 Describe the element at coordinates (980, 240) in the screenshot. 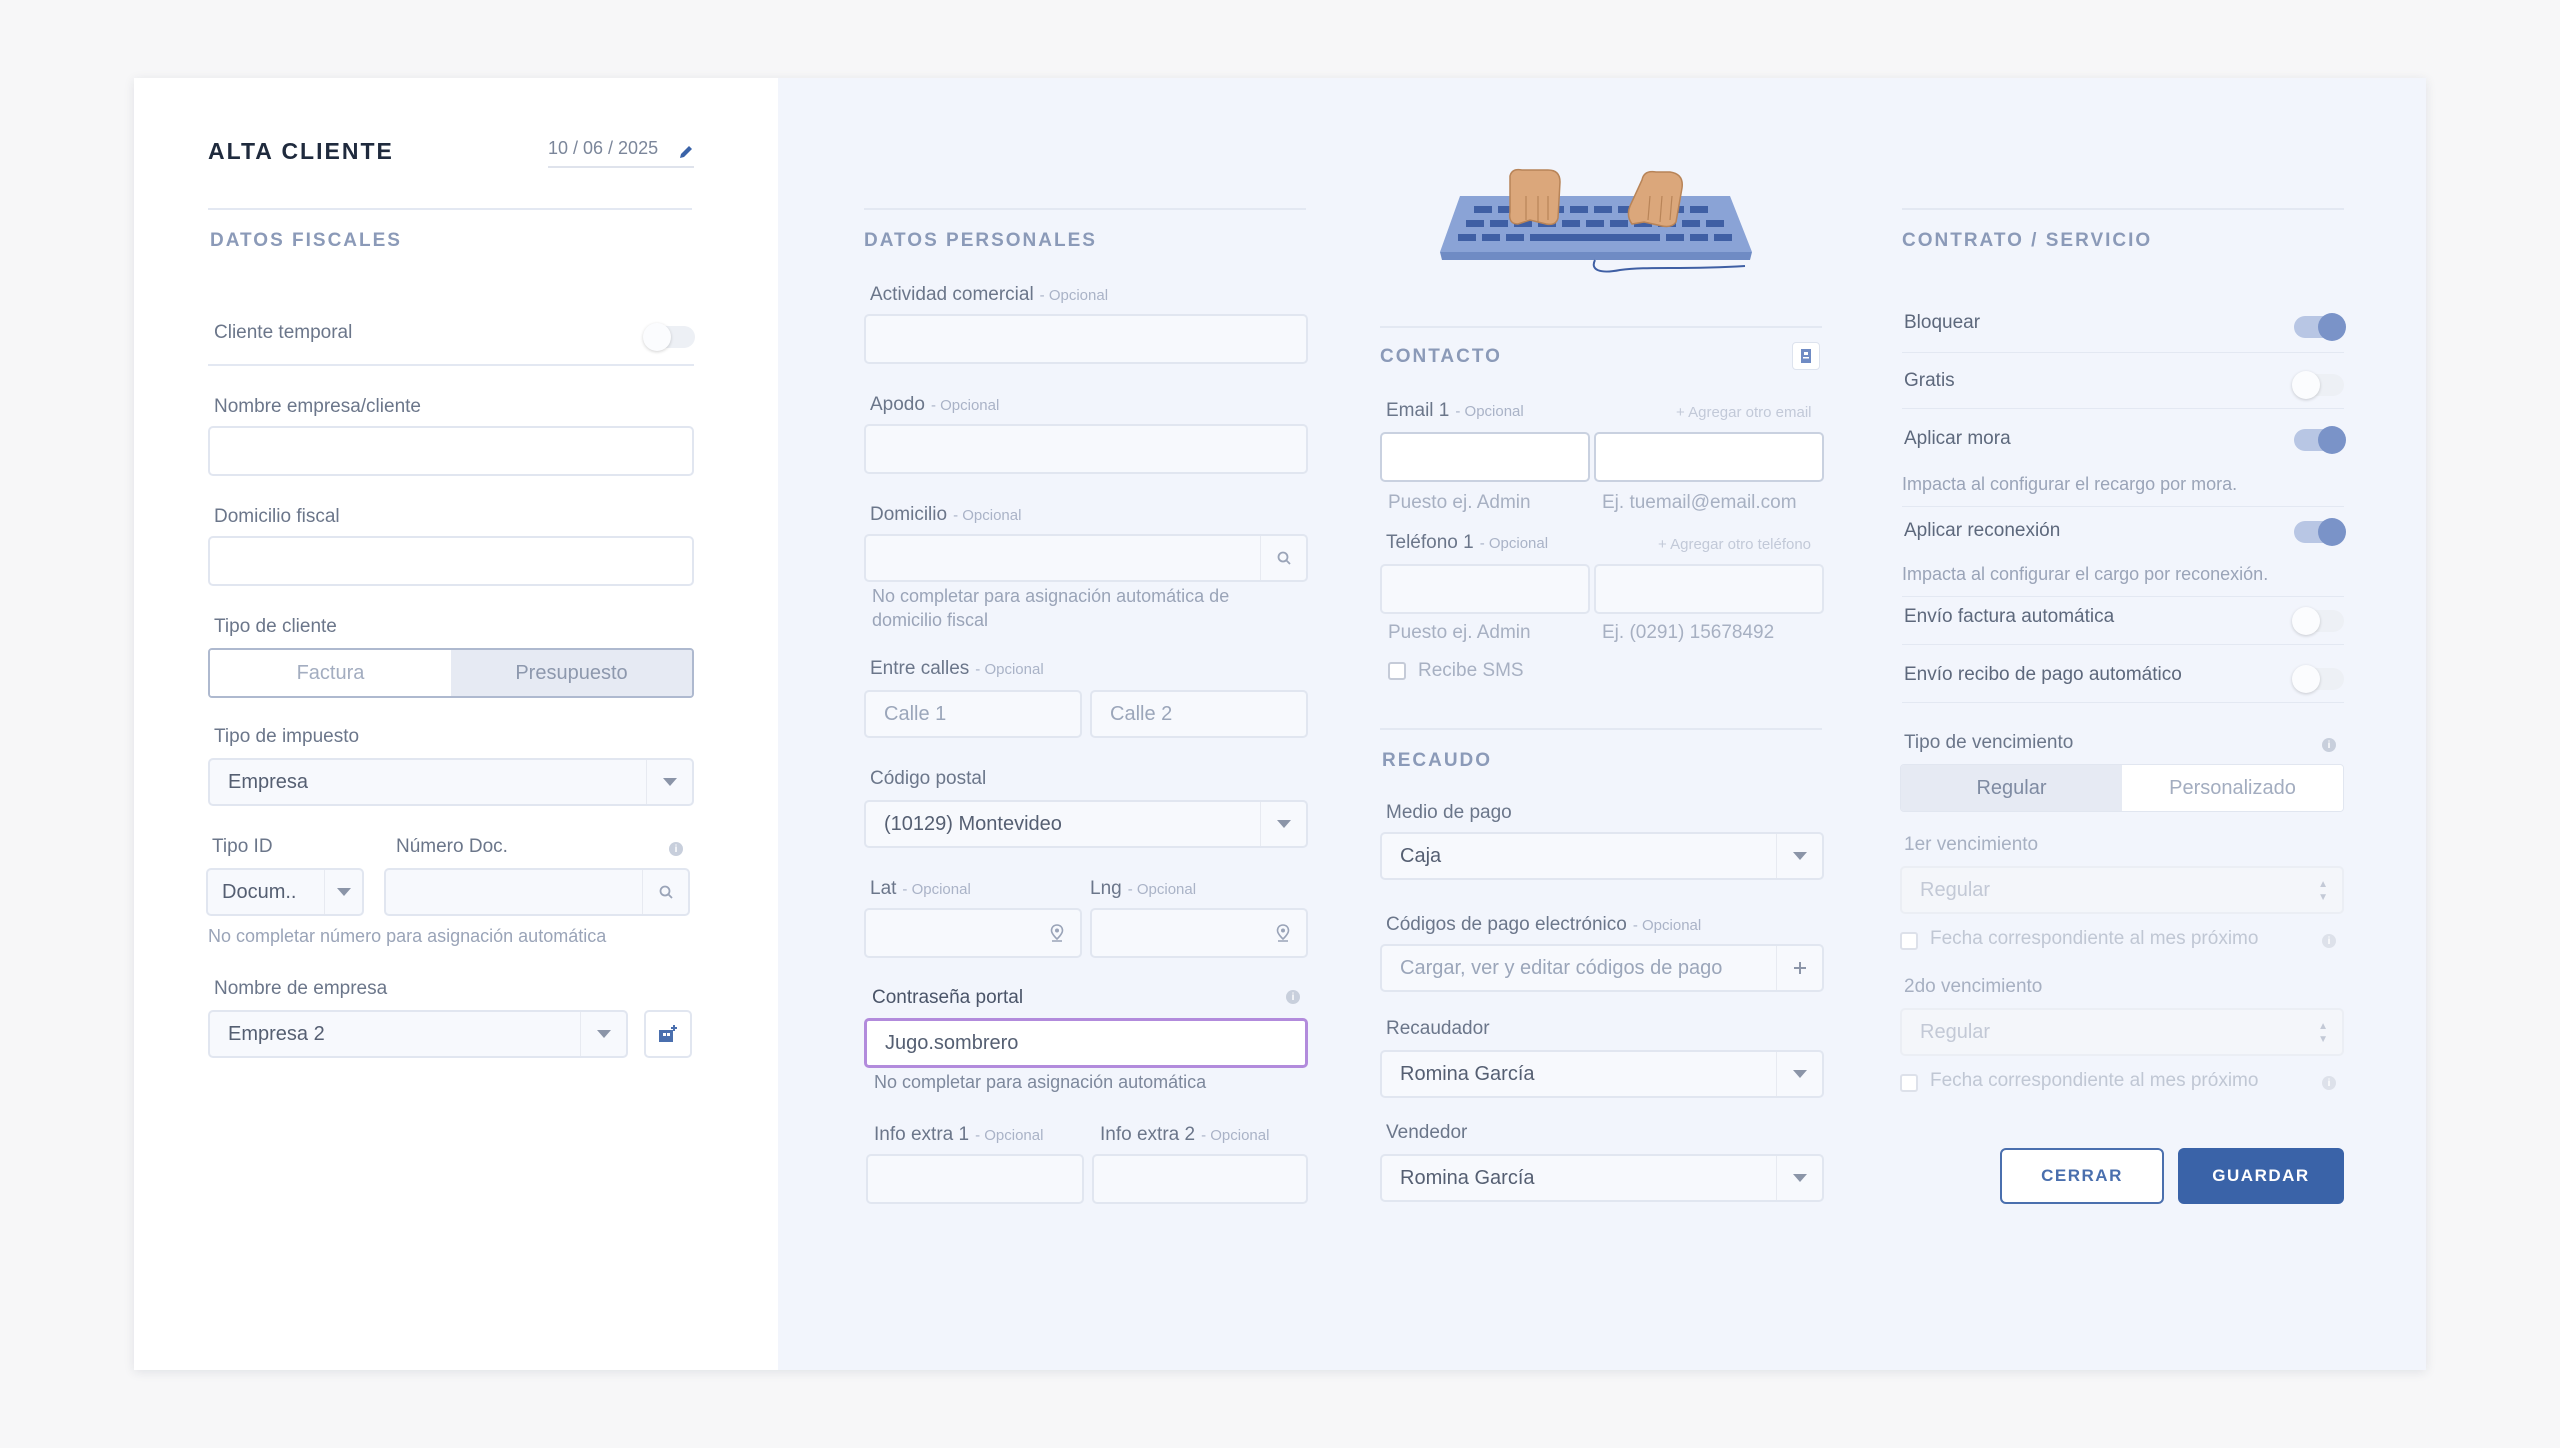

I see `section-title-personal: DATOS PERSONALES` at that location.